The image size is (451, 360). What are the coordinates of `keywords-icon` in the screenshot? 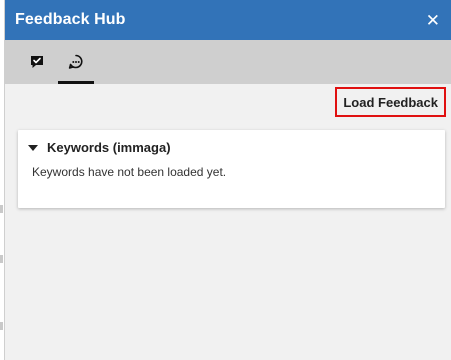 It's located at (75, 61).